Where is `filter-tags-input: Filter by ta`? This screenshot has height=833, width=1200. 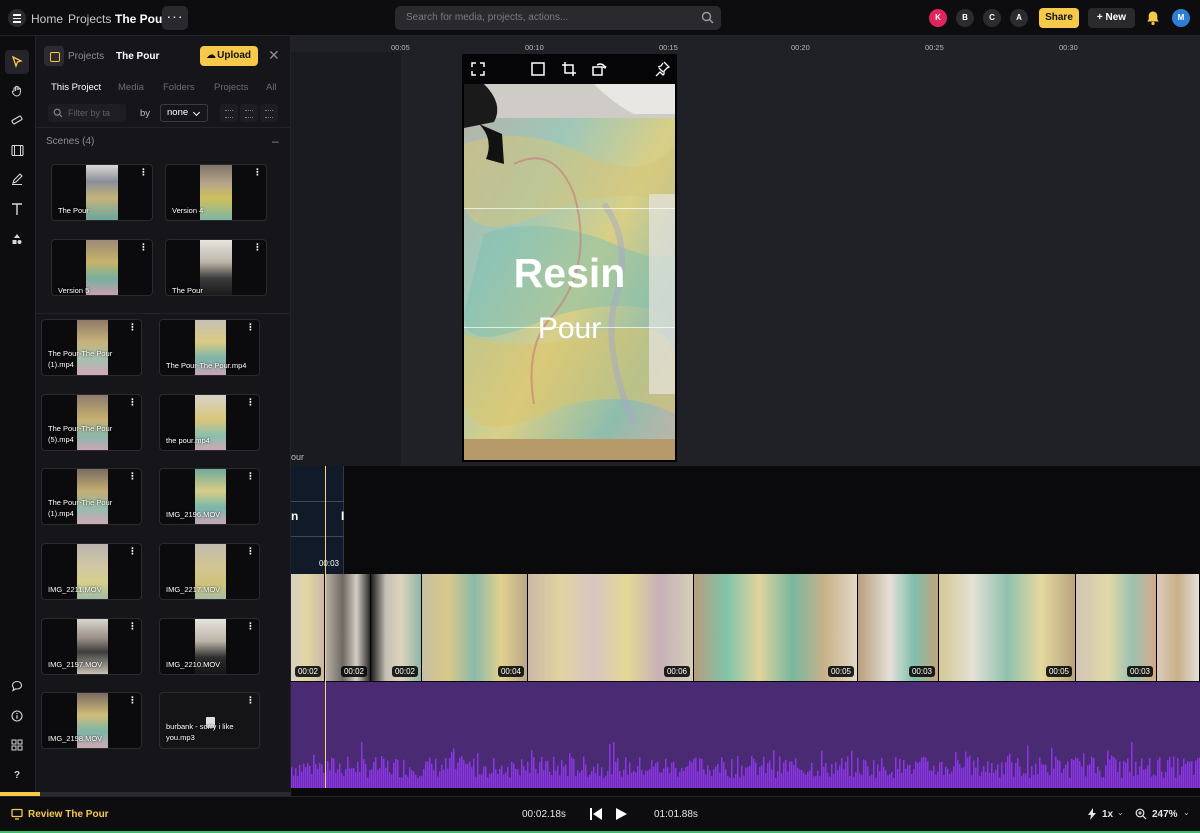
filter-tags-input: Filter by ta is located at coordinates (87, 113).